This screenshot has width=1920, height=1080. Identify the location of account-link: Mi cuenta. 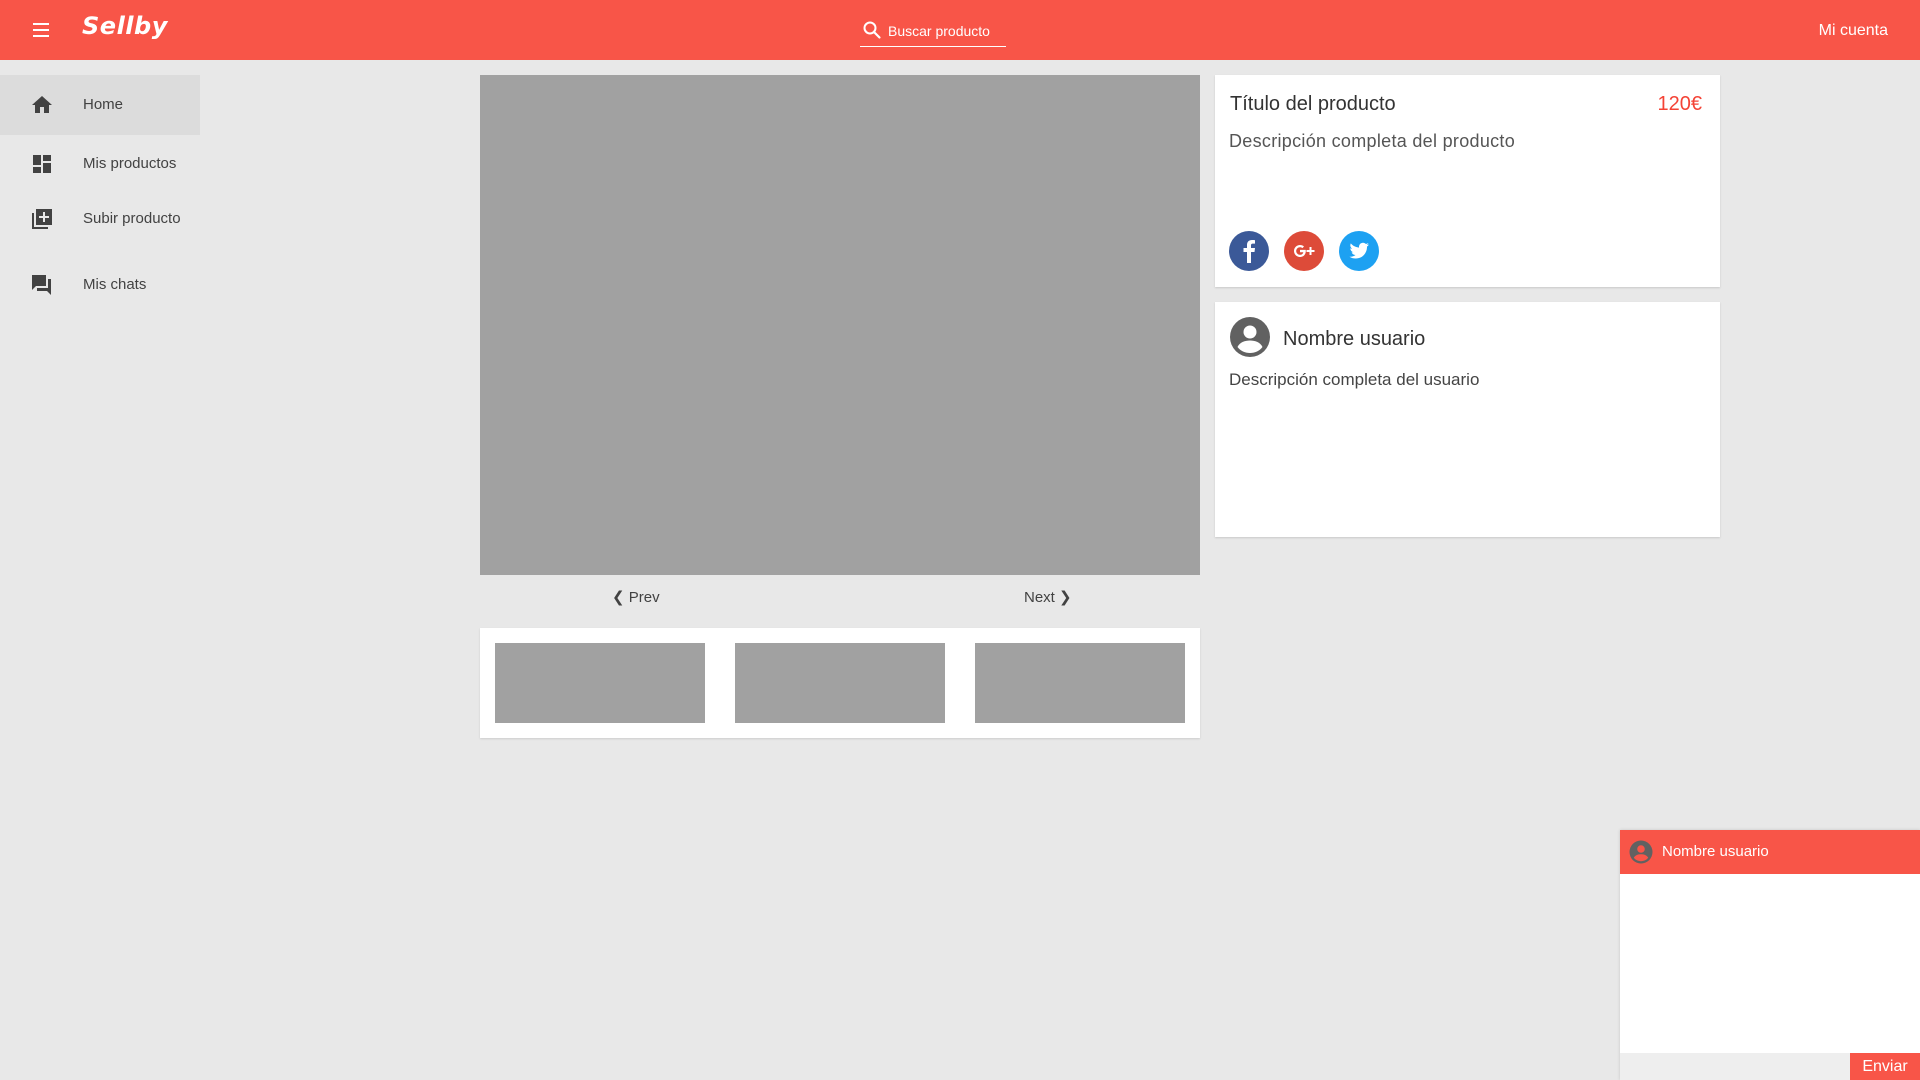
(1853, 31).